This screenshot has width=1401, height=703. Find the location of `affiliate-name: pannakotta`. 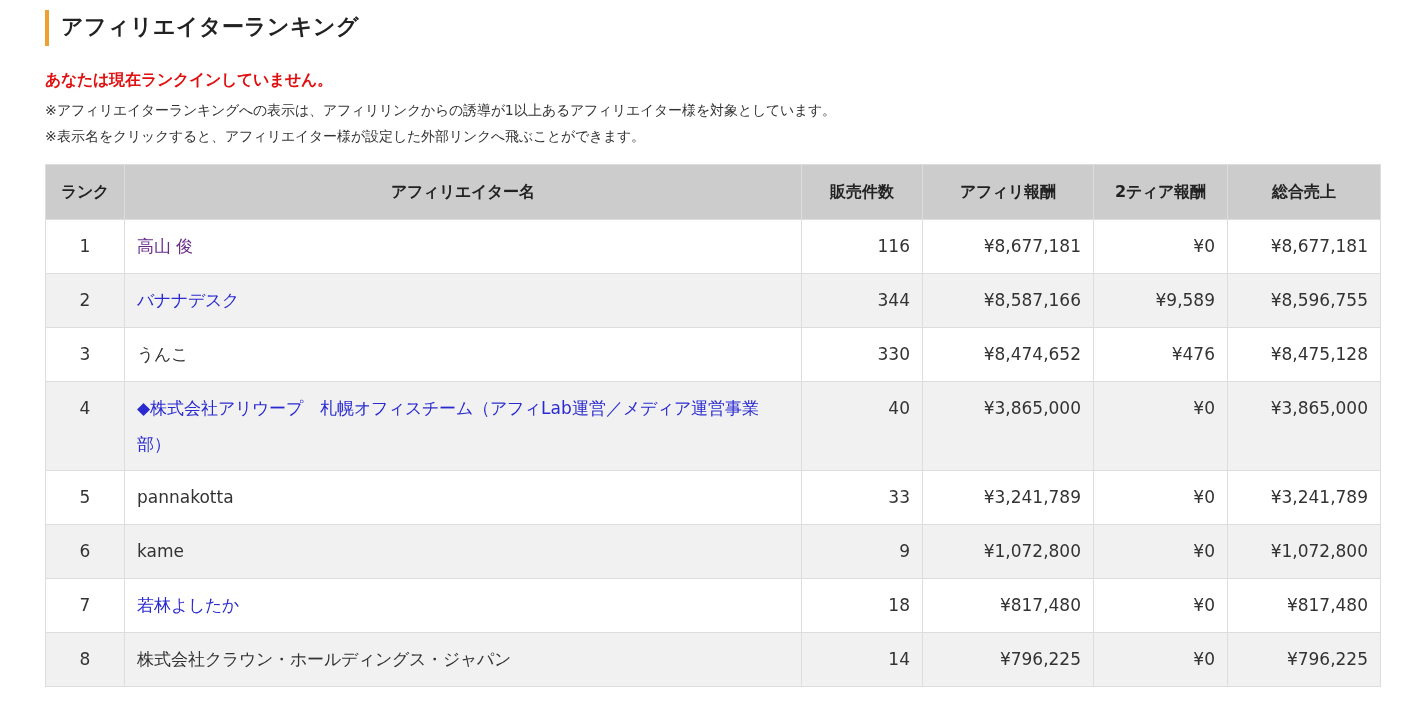

affiliate-name: pannakotta is located at coordinates (185, 498).